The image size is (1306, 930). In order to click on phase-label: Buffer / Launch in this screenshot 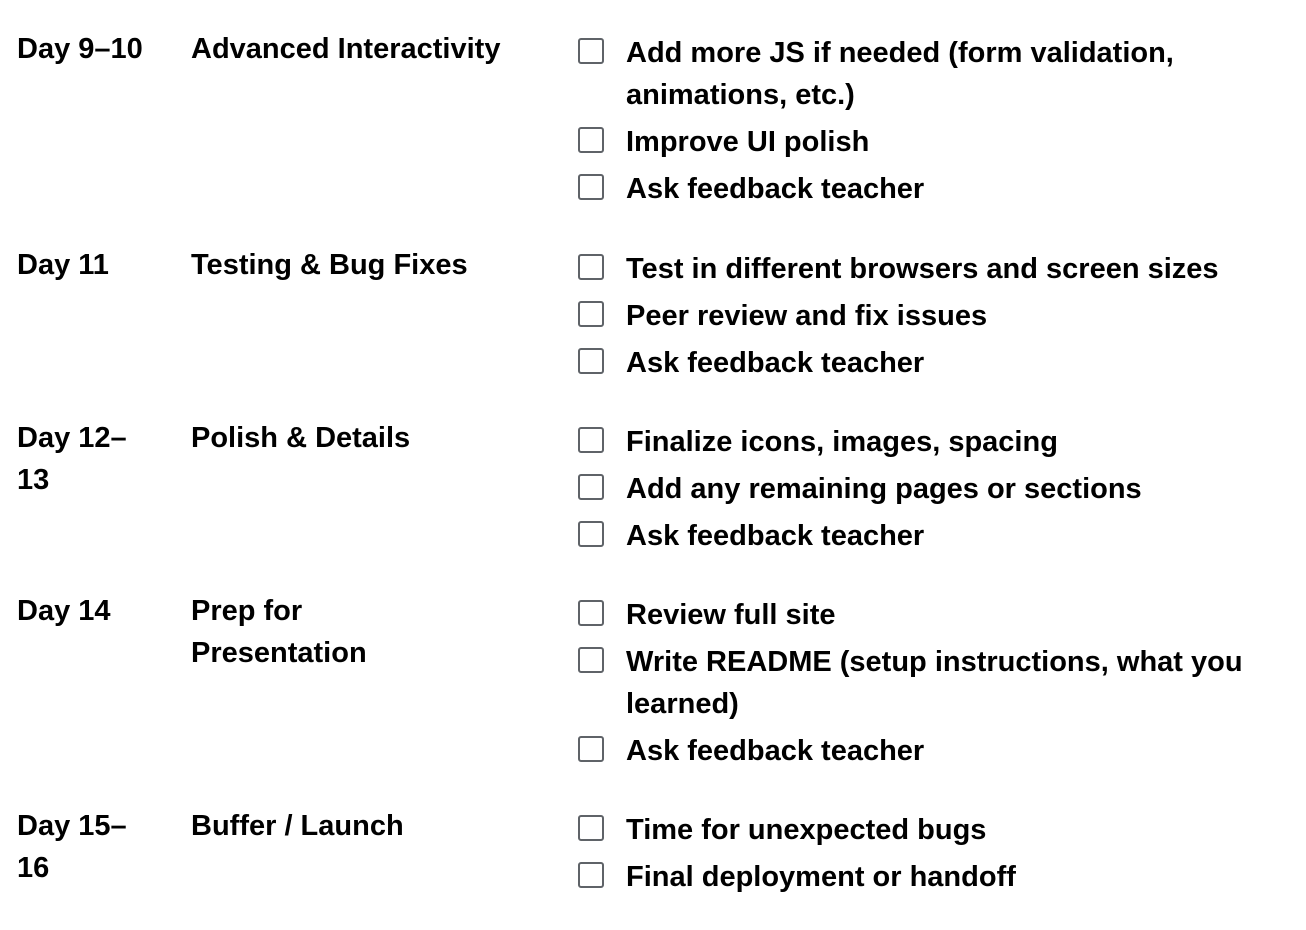, I will do `click(297, 826)`.